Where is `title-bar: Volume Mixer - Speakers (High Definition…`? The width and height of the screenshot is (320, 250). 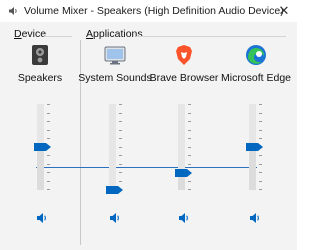
title-bar: Volume Mixer - Speakers (High Definition… is located at coordinates (148, 11).